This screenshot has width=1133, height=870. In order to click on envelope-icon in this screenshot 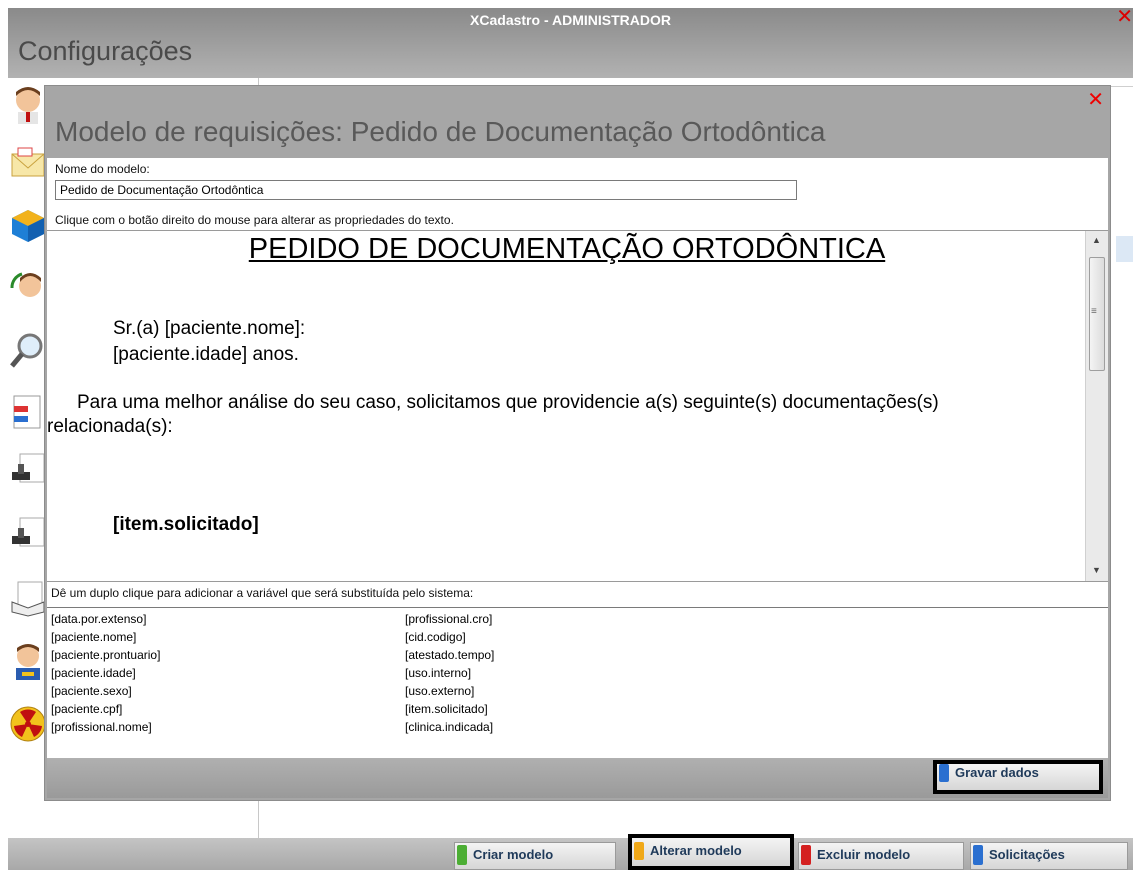, I will do `click(28, 164)`.